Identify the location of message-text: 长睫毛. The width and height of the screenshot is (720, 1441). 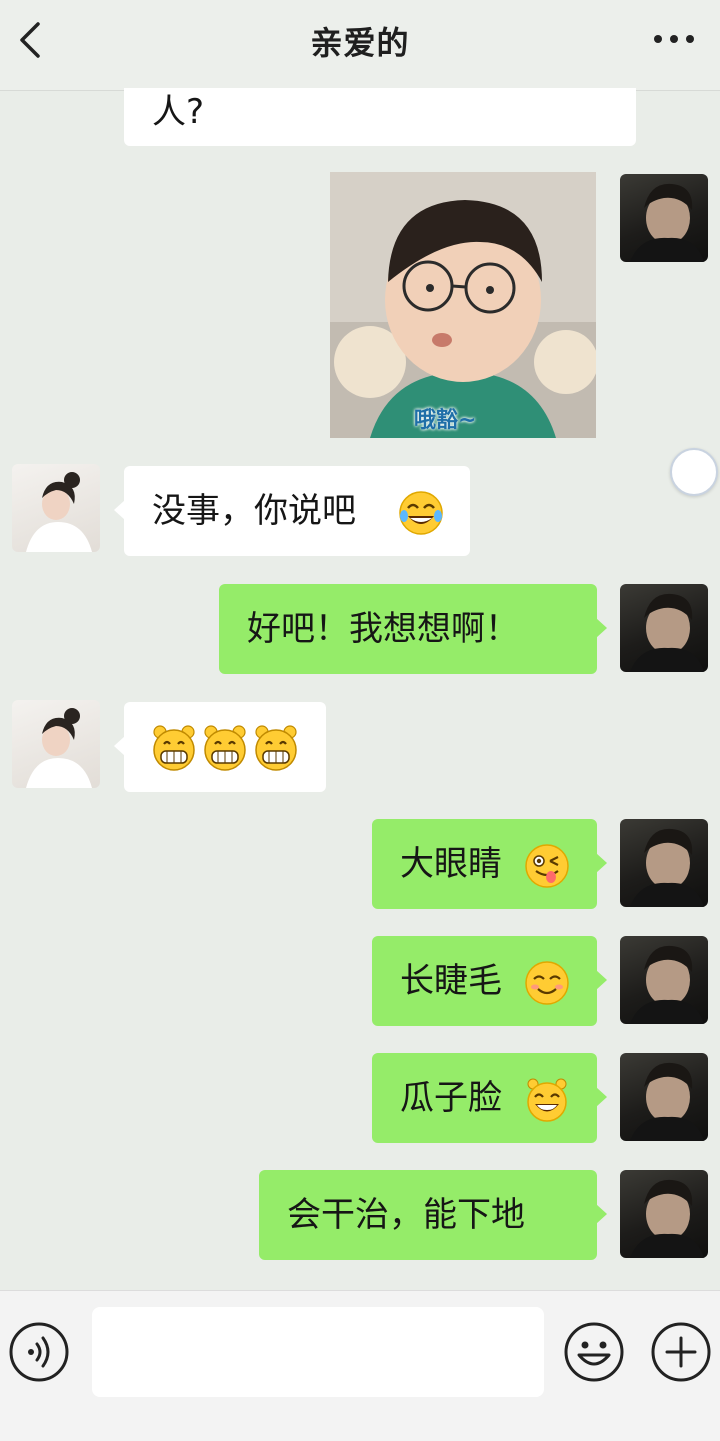
(451, 981).